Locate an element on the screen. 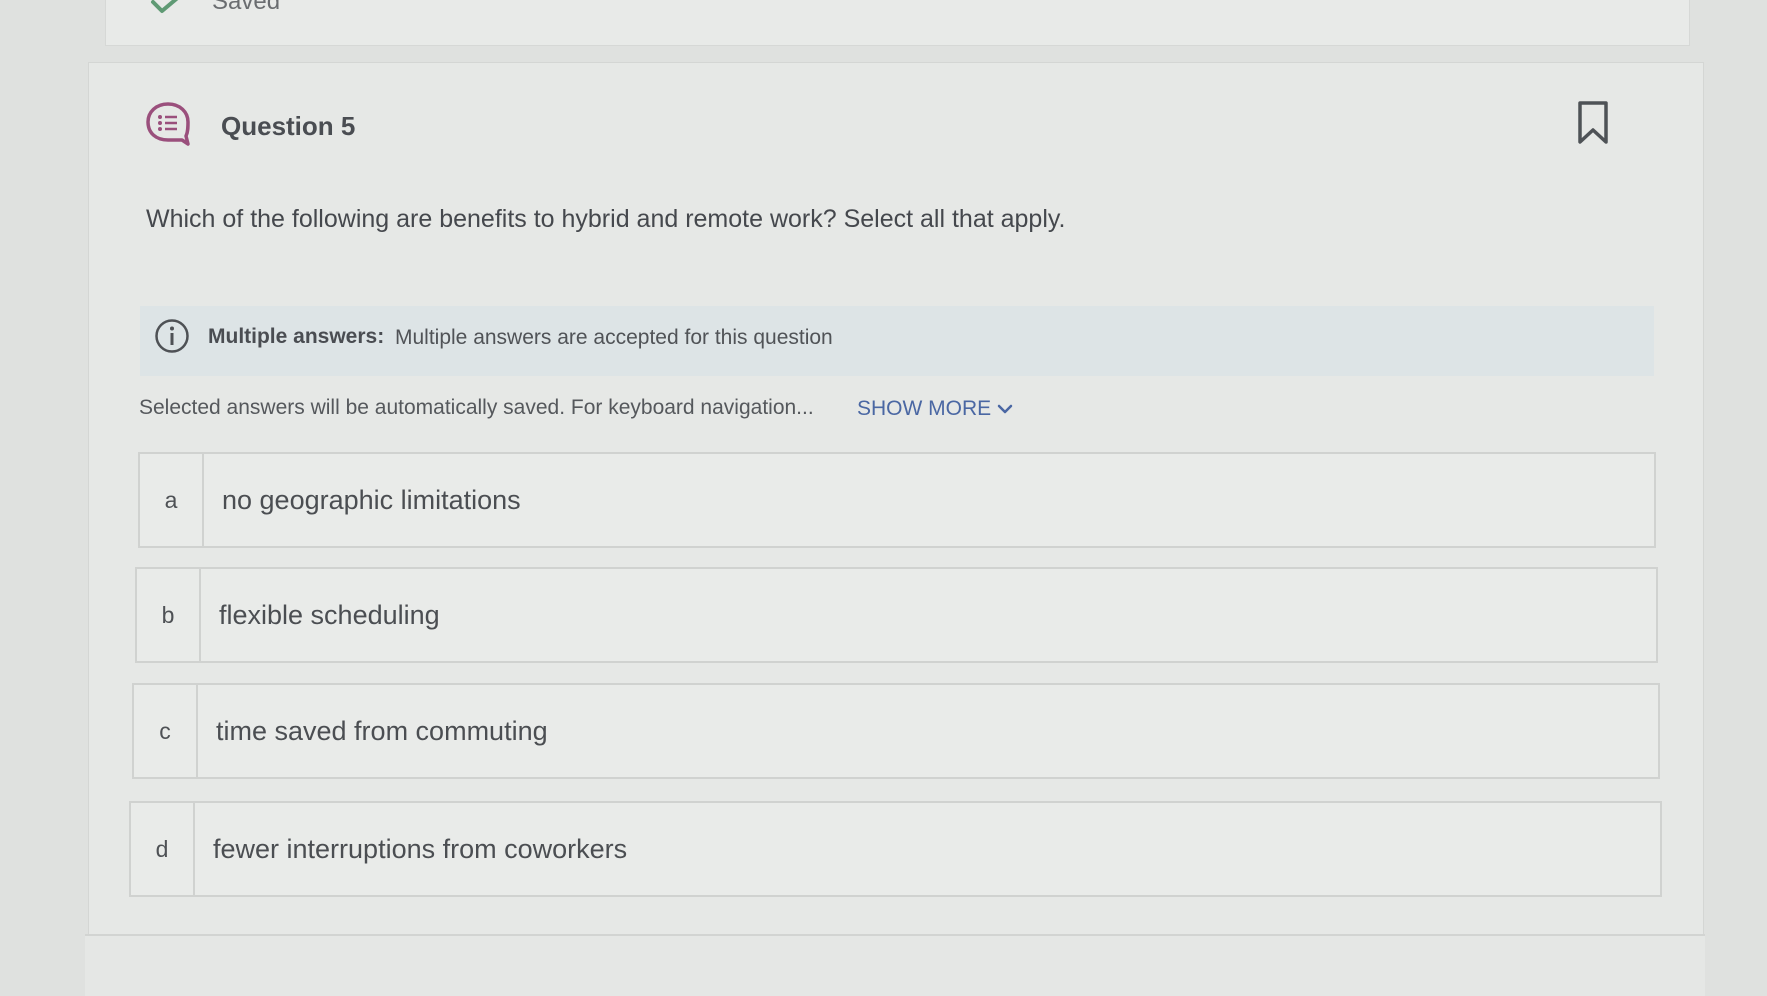 The image size is (1767, 996). saved-status-text: Saved is located at coordinates (246, 7).